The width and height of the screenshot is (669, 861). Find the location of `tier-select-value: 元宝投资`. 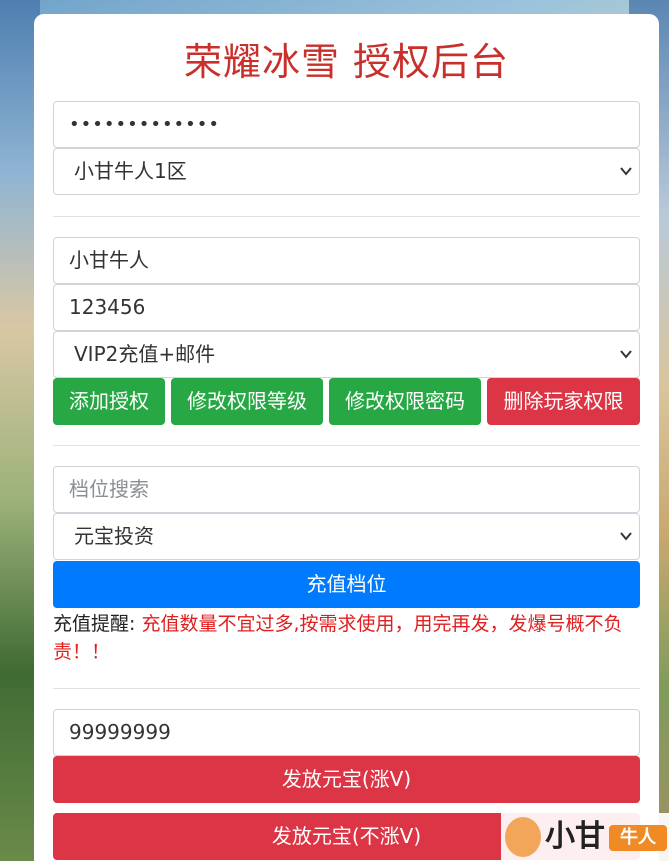

tier-select-value: 元宝投资 is located at coordinates (114, 536).